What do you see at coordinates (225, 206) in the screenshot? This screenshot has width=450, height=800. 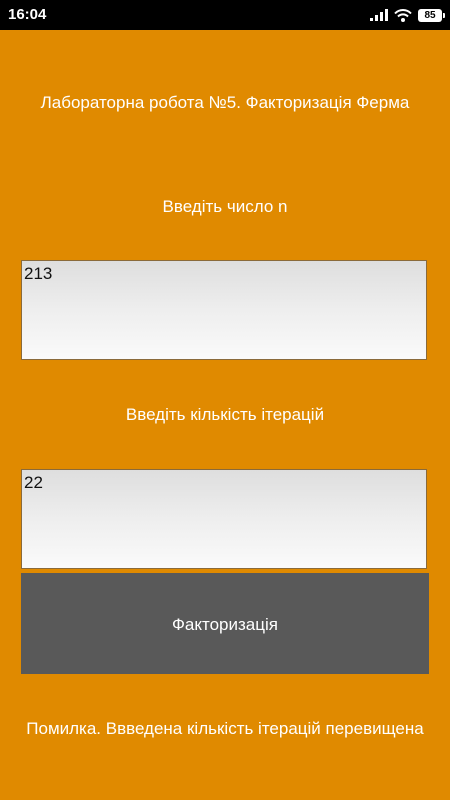 I see `number-label: Введіть число n` at bounding box center [225, 206].